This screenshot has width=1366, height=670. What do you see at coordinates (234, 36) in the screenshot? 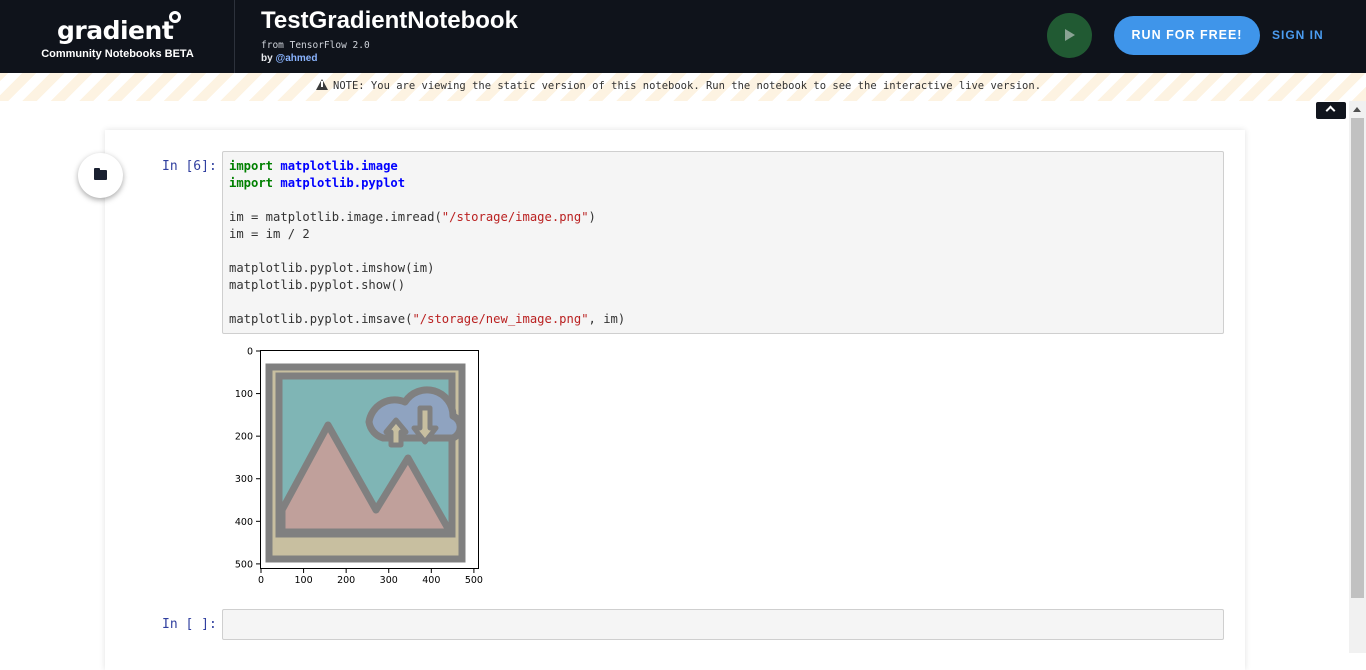
I see `header-divider` at bounding box center [234, 36].